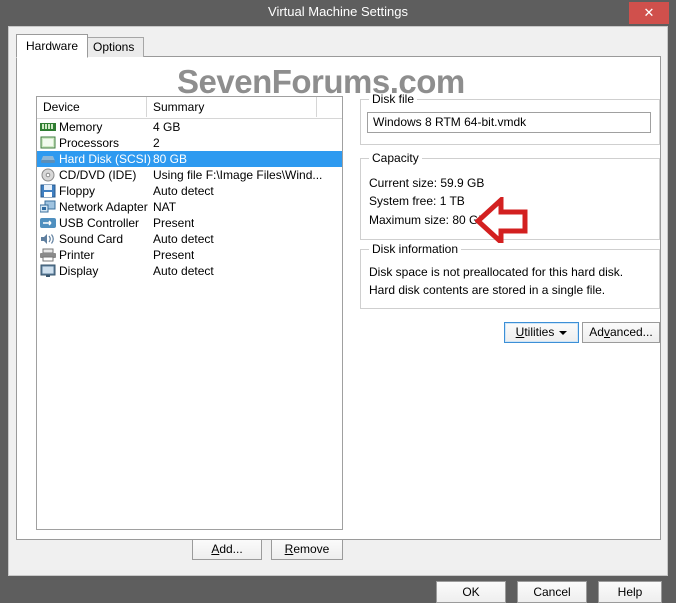  I want to click on cancel-button: Cancel, so click(552, 592).